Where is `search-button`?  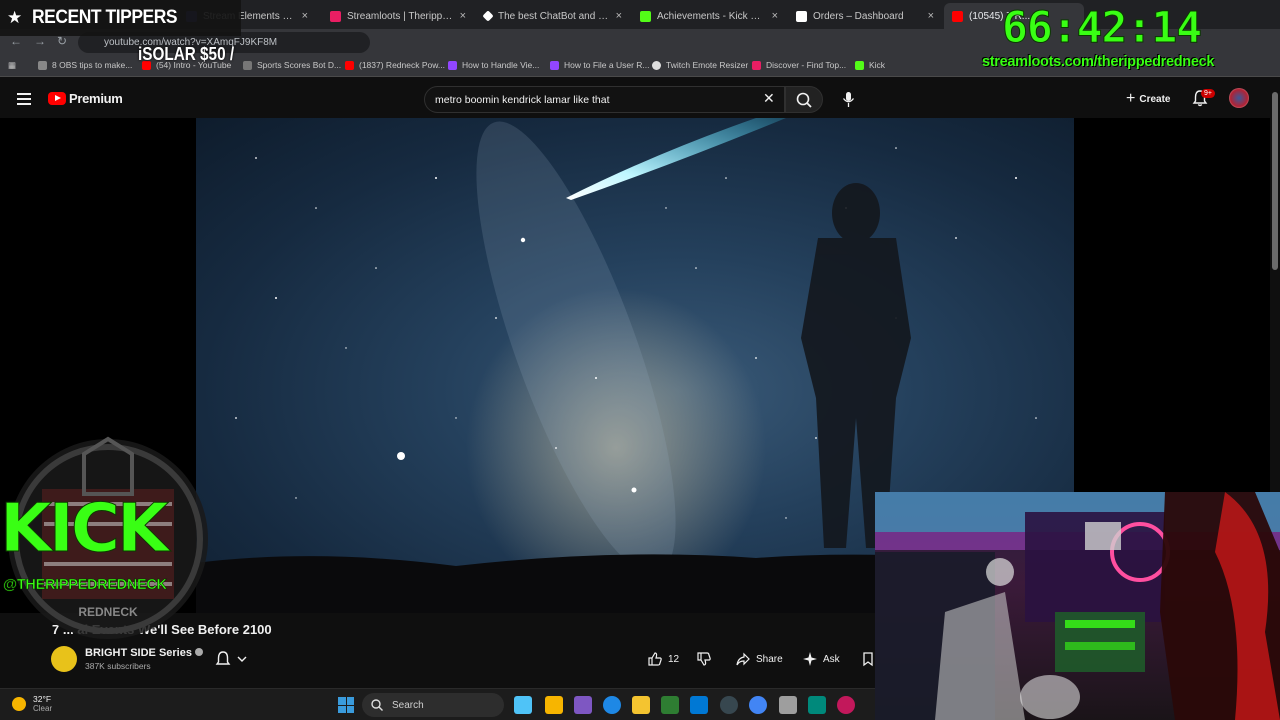 search-button is located at coordinates (804, 99).